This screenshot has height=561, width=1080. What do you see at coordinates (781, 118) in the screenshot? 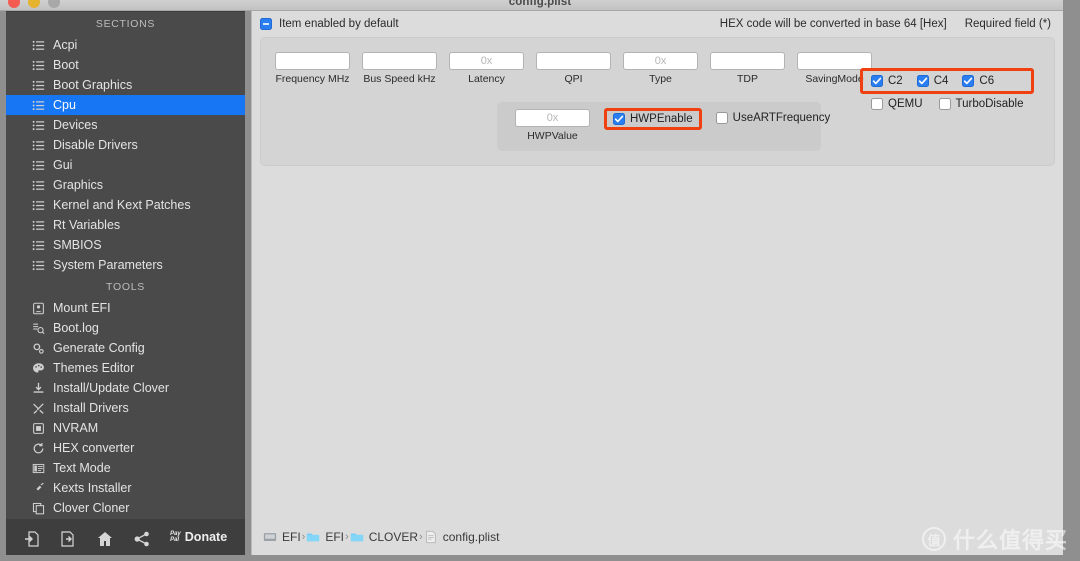
I see `useart-frequency-label: UseARTFrequency` at bounding box center [781, 118].